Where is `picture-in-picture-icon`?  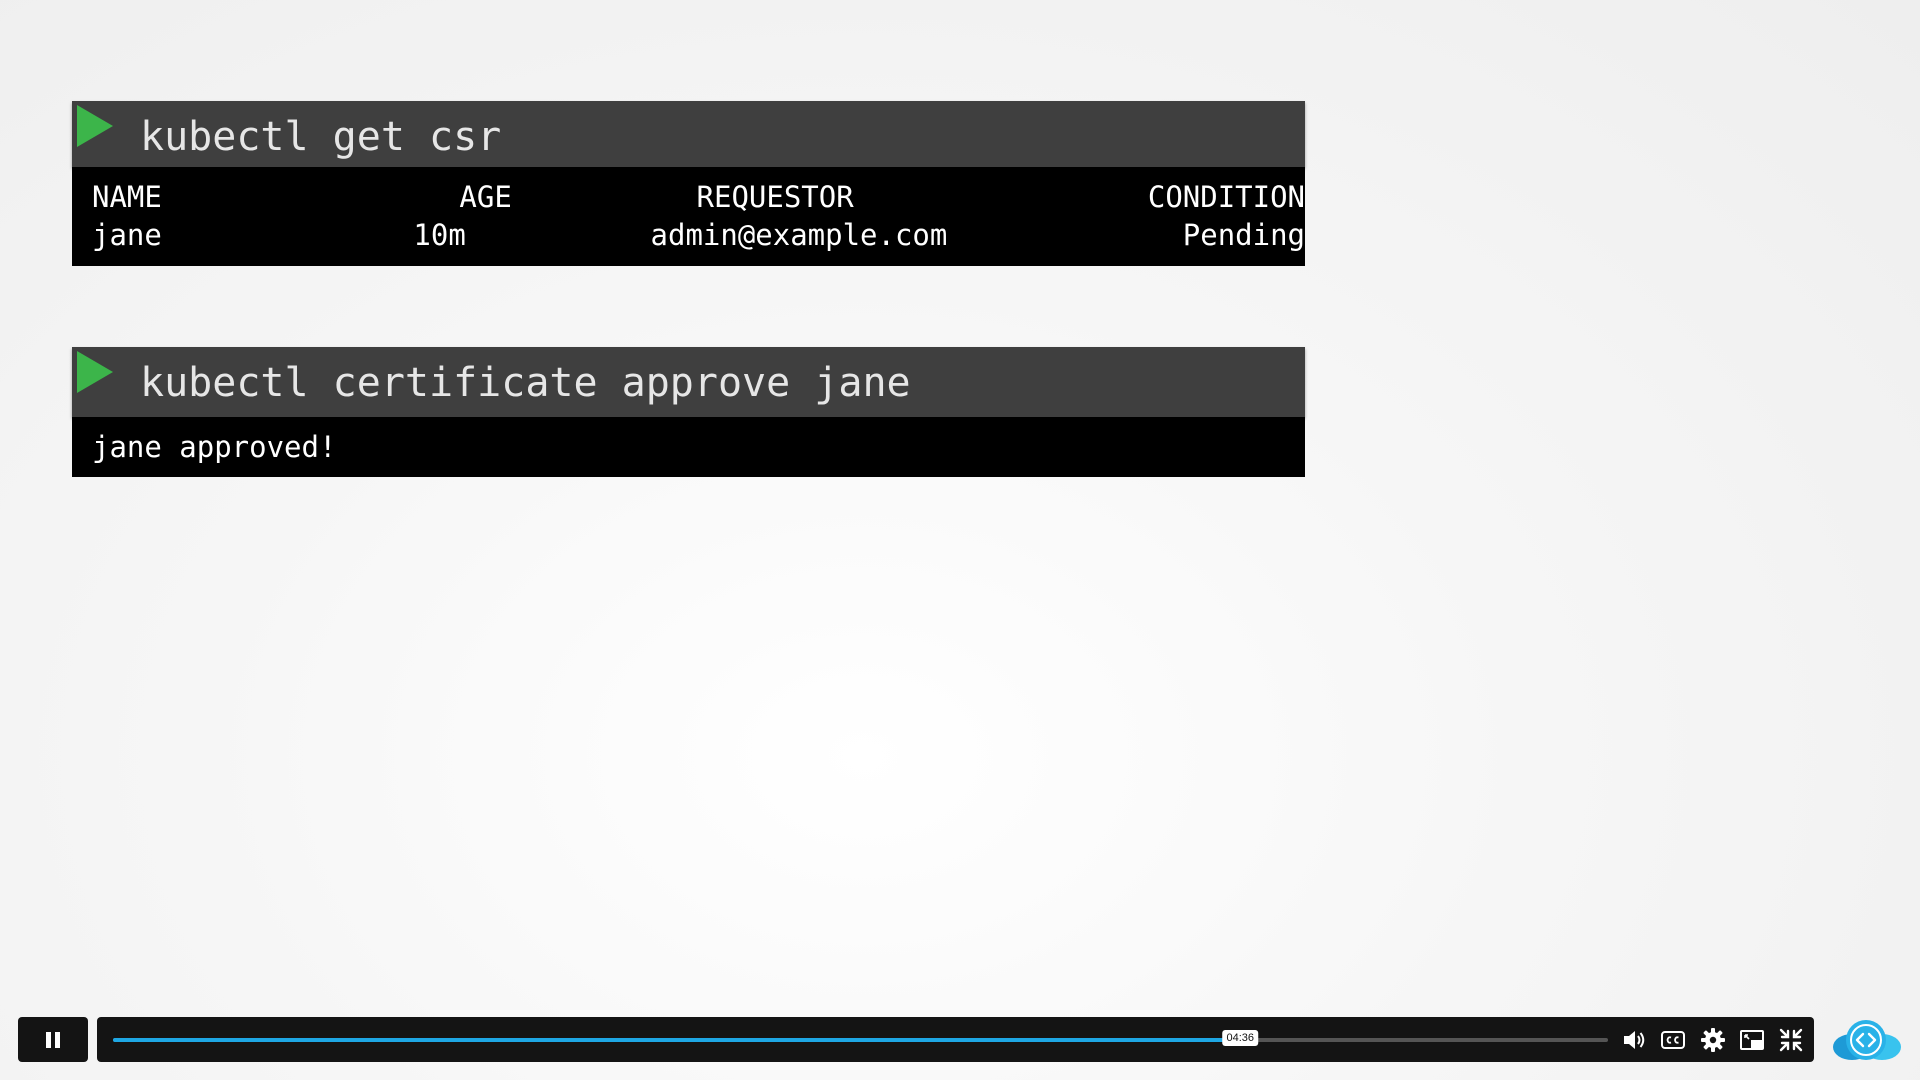 picture-in-picture-icon is located at coordinates (1752, 1040).